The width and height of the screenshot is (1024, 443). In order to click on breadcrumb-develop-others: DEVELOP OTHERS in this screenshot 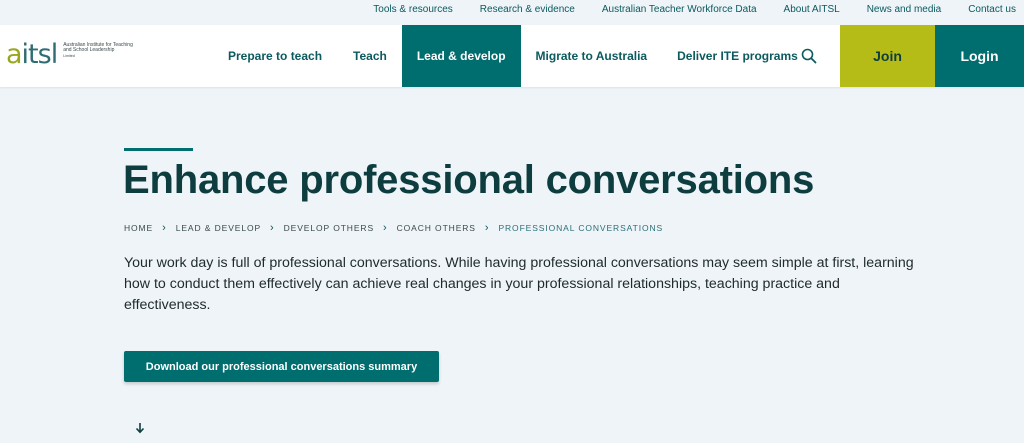, I will do `click(329, 228)`.